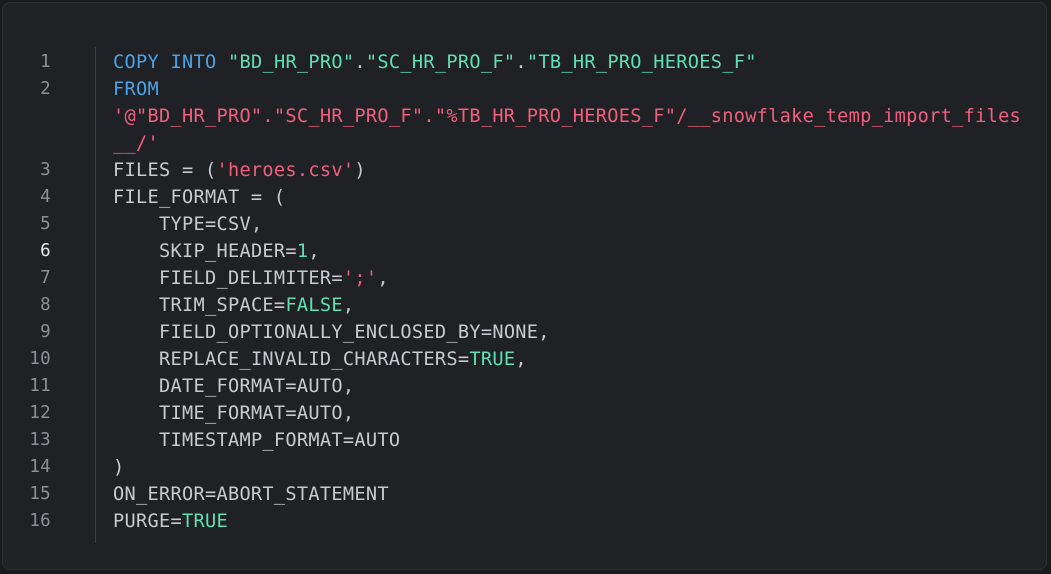  I want to click on line-number: 13, so click(40, 440).